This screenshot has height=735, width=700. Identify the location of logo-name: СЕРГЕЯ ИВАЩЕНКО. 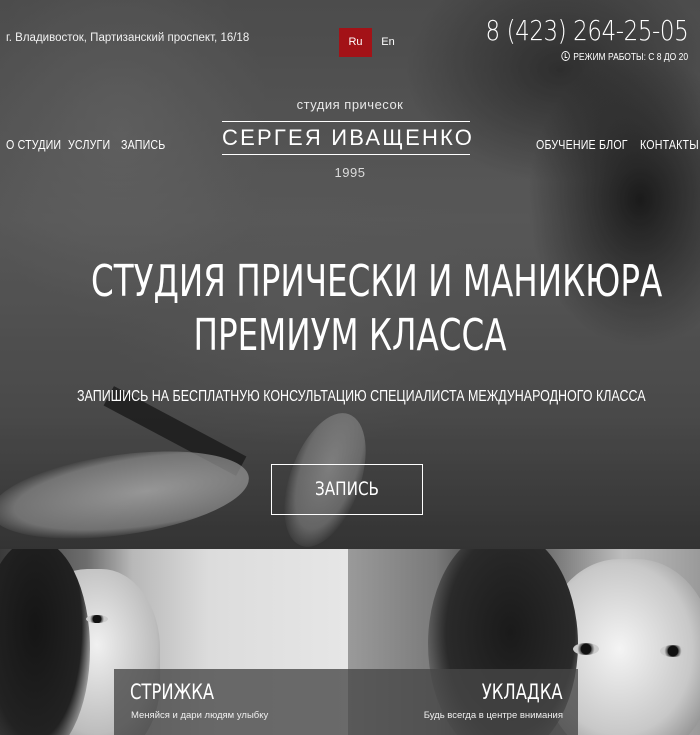
(347, 138).